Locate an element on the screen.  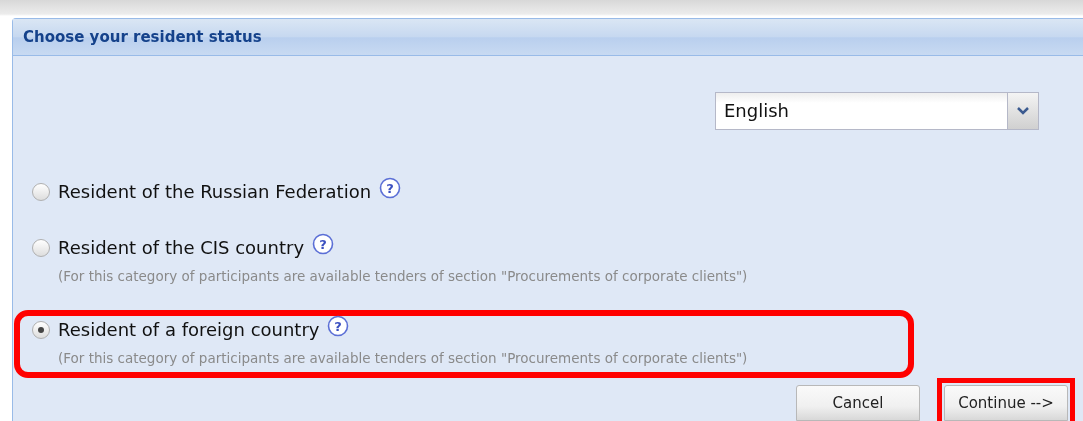
option-label: Resident of the CIS country is located at coordinates (181, 247).